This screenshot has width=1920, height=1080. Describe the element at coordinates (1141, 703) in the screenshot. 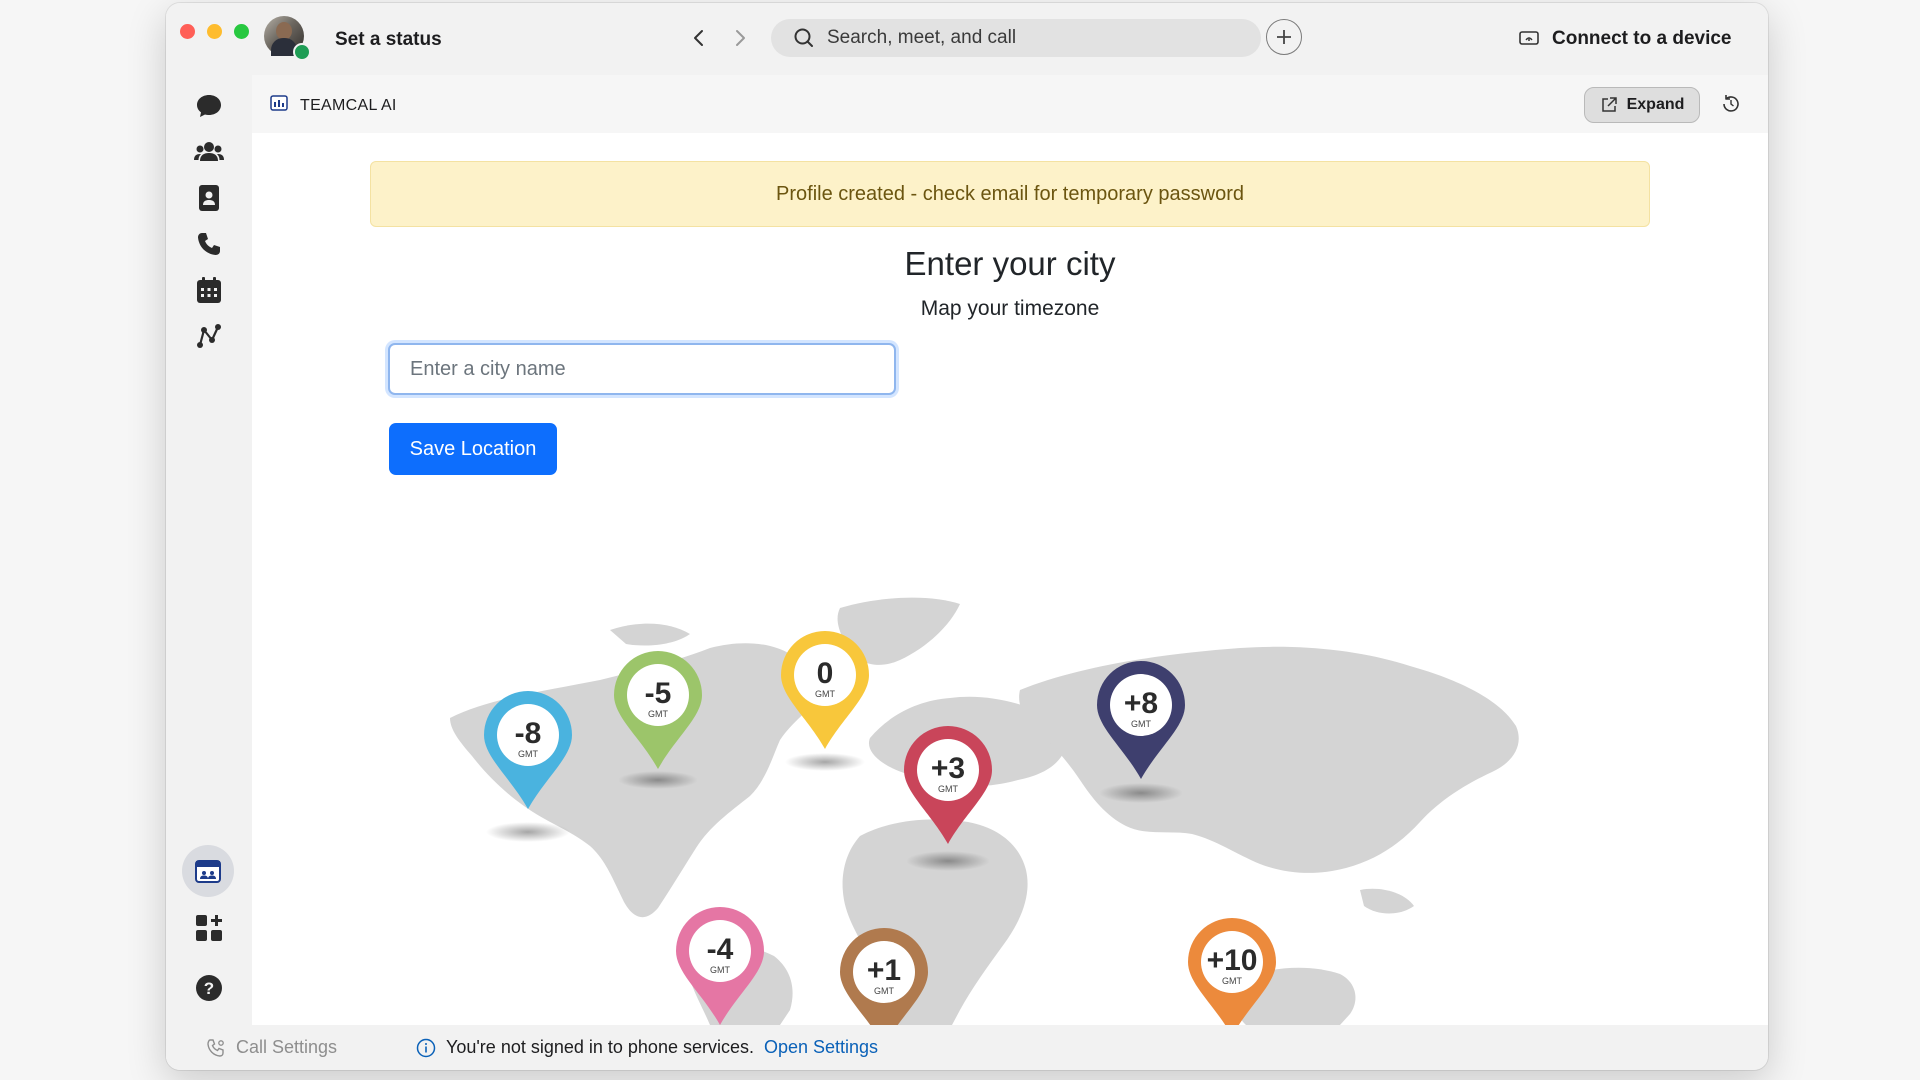

I see `pin-label: +8` at that location.